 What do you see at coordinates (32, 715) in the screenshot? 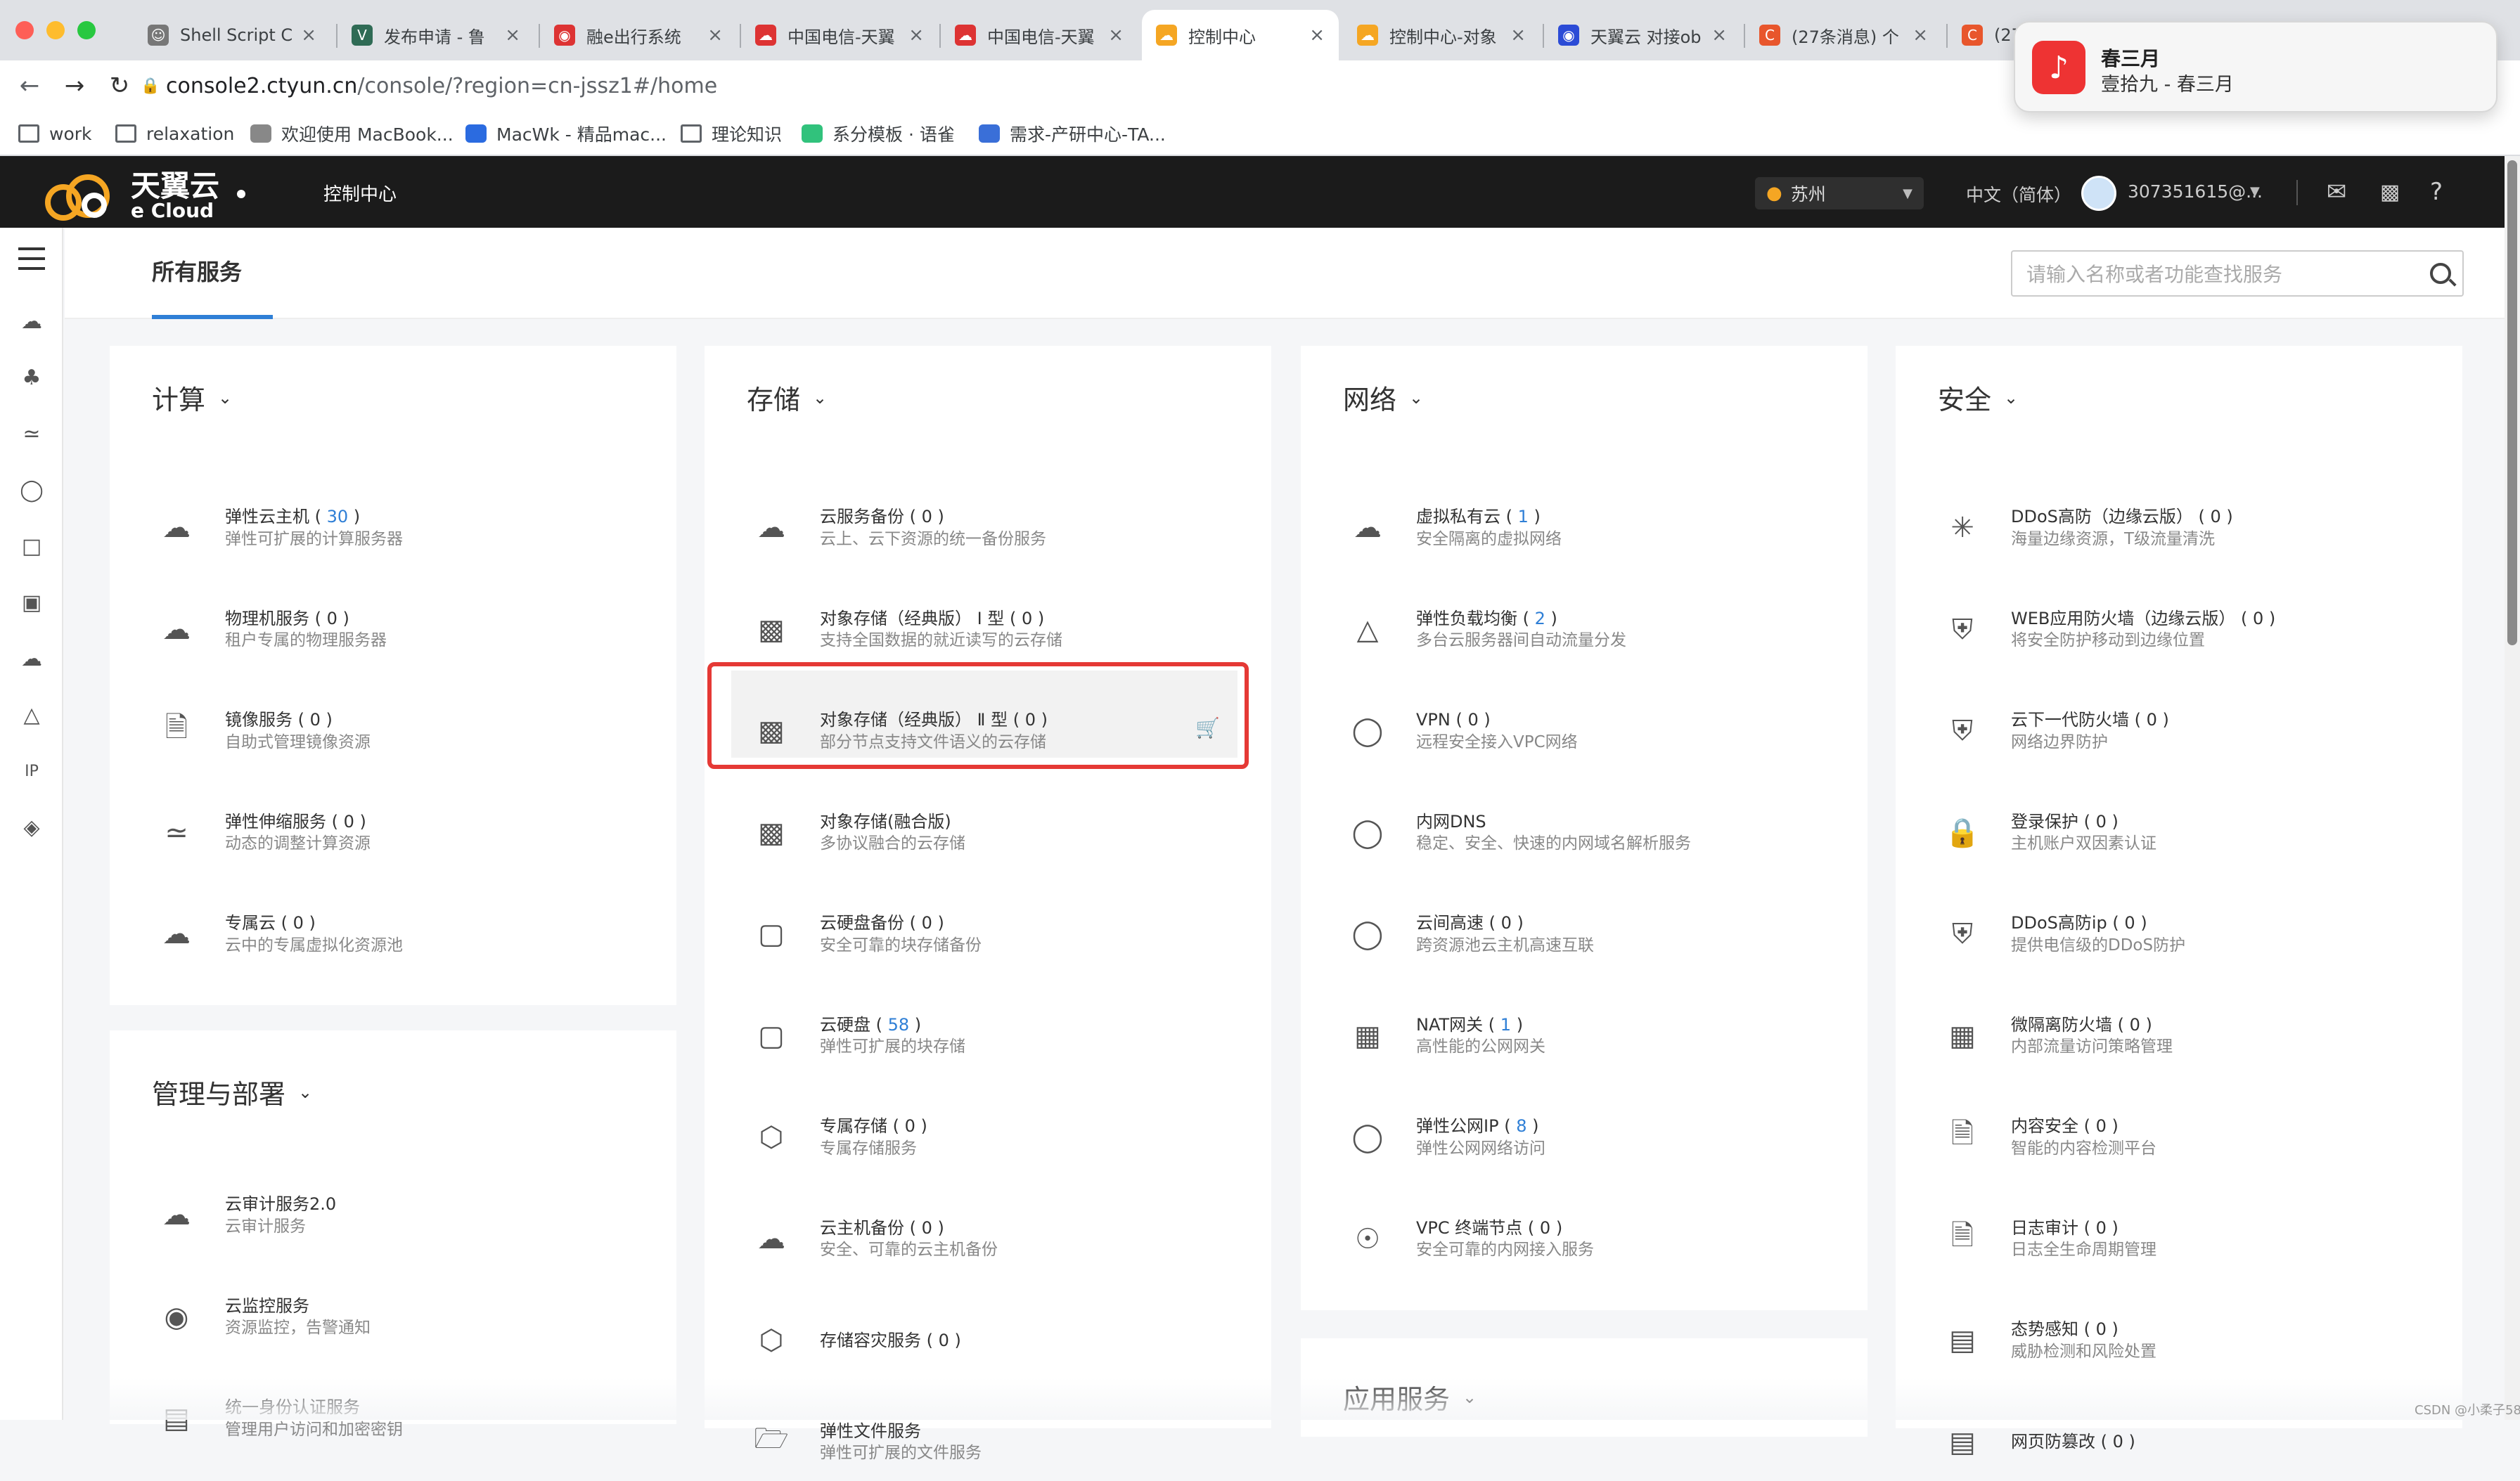
I see `load-balancer-icon: △` at bounding box center [32, 715].